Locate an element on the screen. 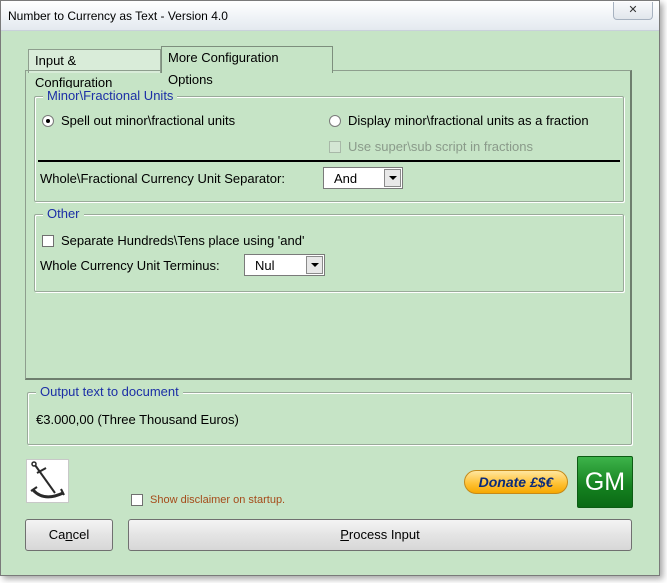  superscript-checkbox is located at coordinates (335, 146).